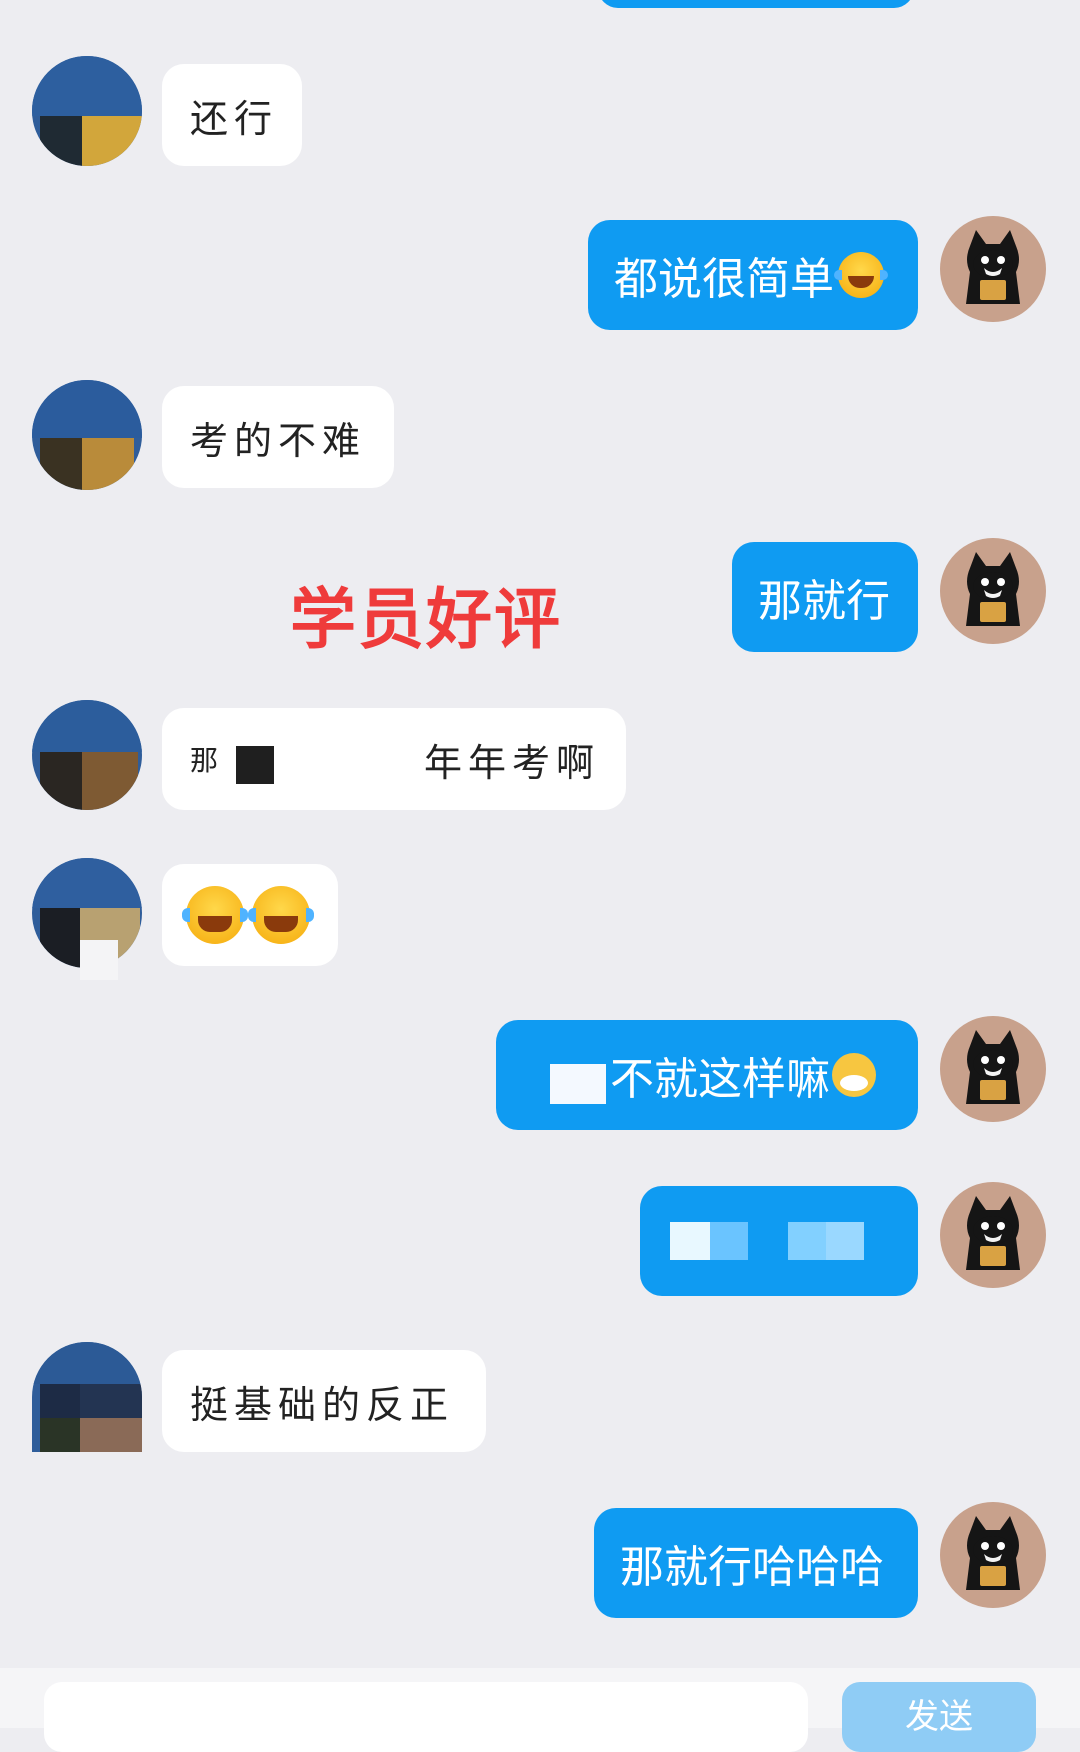 The height and width of the screenshot is (1752, 1080). I want to click on send-button-label: 发送, so click(939, 1717).